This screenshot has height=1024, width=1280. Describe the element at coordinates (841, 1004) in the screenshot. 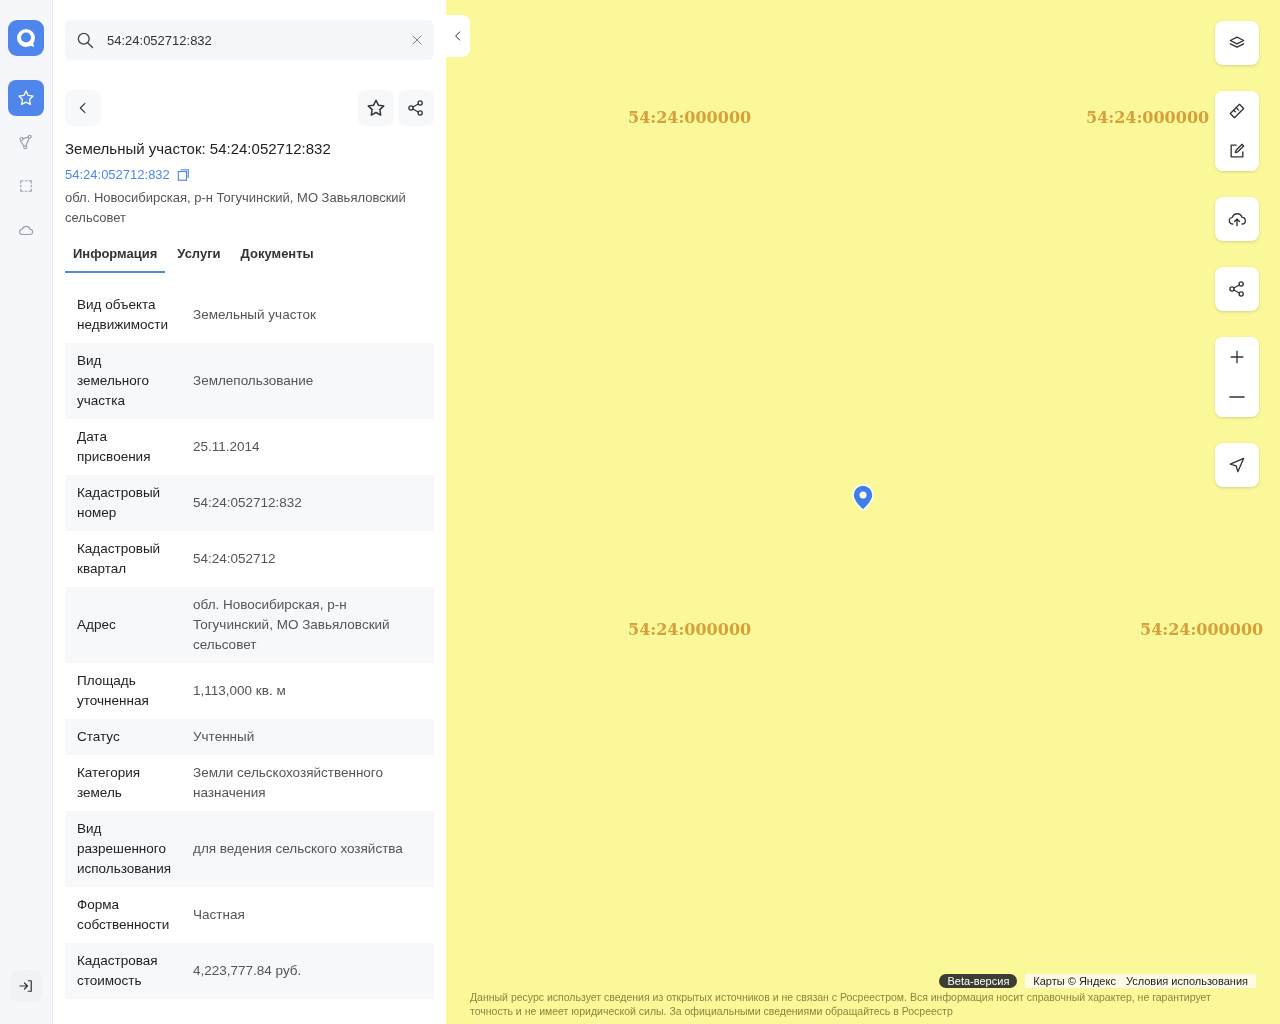

I see `disclaimer-text: Данный ресурс использует сведения из открытых источников и не связан с Росреестром. Вся информация носит справочный характер, не гарантирует точность и не имеет юридической силы. За официальными сведениями обращайтесь в Росреестр` at that location.